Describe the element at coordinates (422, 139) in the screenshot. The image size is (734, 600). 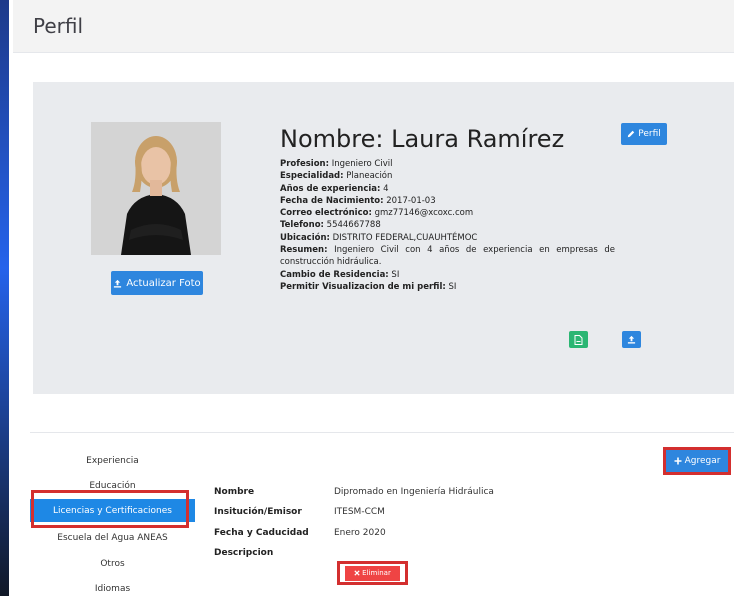
I see `profile-name: Nombre: Laura Ramírez` at that location.